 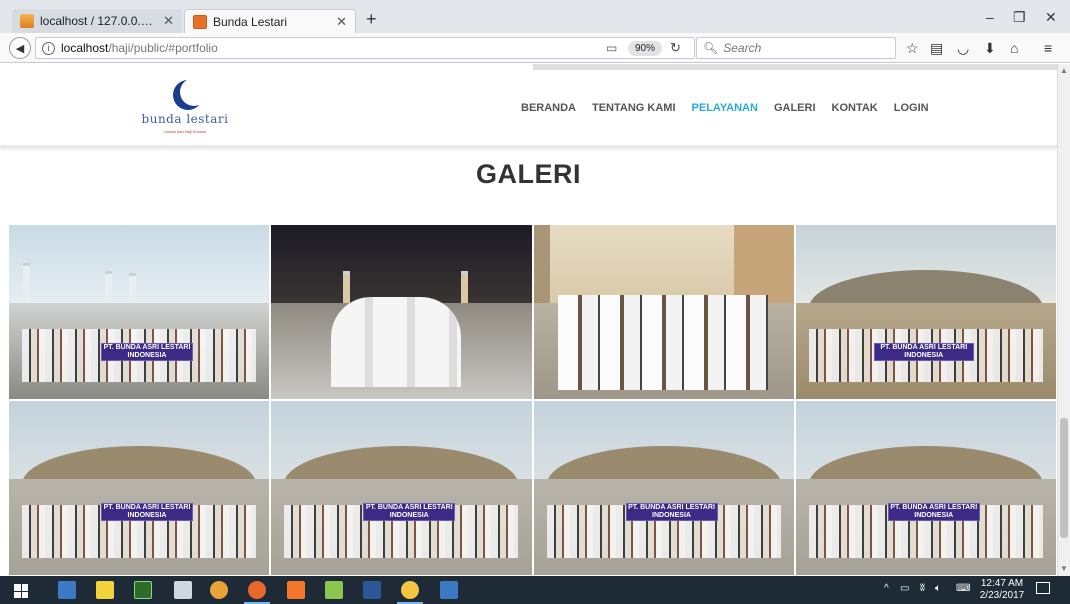 What do you see at coordinates (535, 590) in the screenshot?
I see `windows-taskbar: ^ ▭ ʬ 🔈︎ ⌨ 12:47 AM 2/23/2017` at bounding box center [535, 590].